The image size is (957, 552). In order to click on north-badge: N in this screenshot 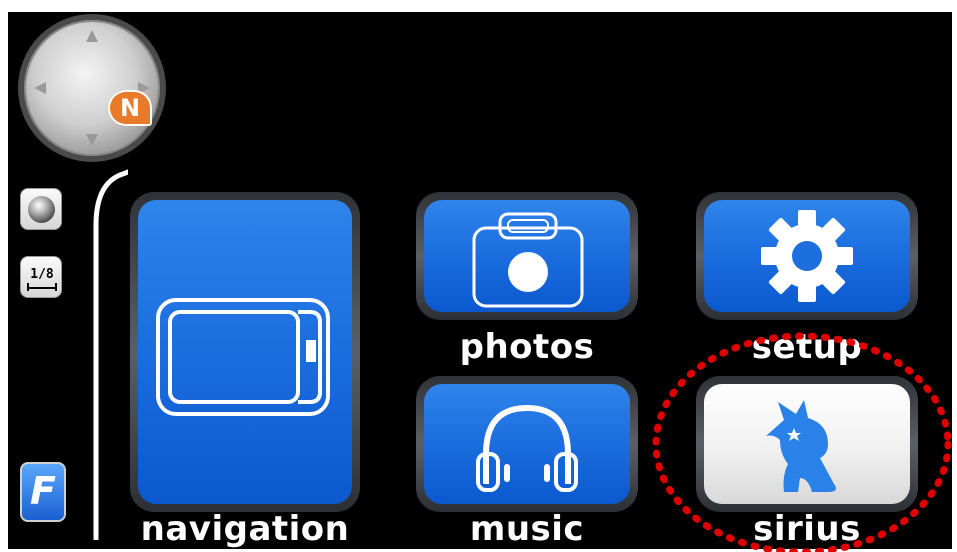, I will do `click(130, 108)`.